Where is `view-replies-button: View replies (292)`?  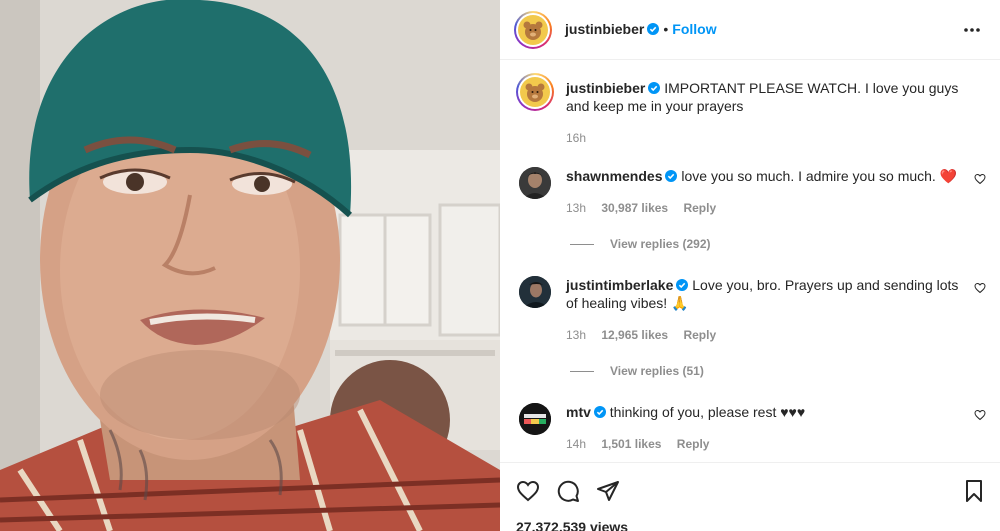 view-replies-button: View replies (292) is located at coordinates (640, 244).